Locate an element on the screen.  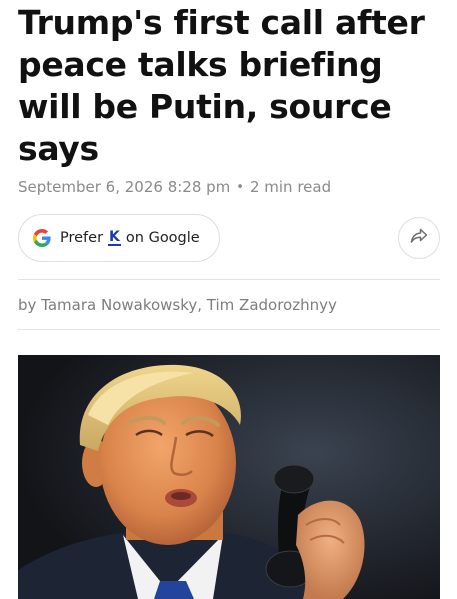
share-arrow-icon is located at coordinates (419, 238).